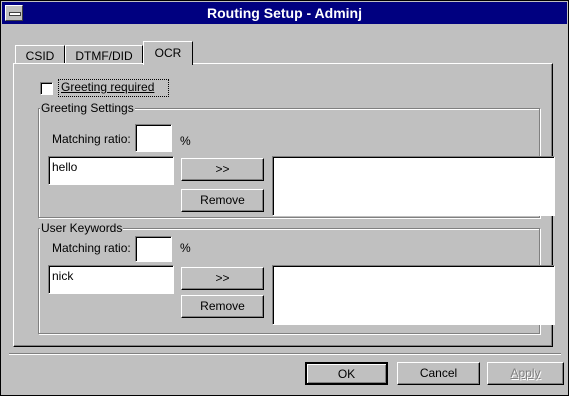 The height and width of the screenshot is (396, 569). What do you see at coordinates (82, 228) in the screenshot?
I see `user-keywords-title: User Keywords` at bounding box center [82, 228].